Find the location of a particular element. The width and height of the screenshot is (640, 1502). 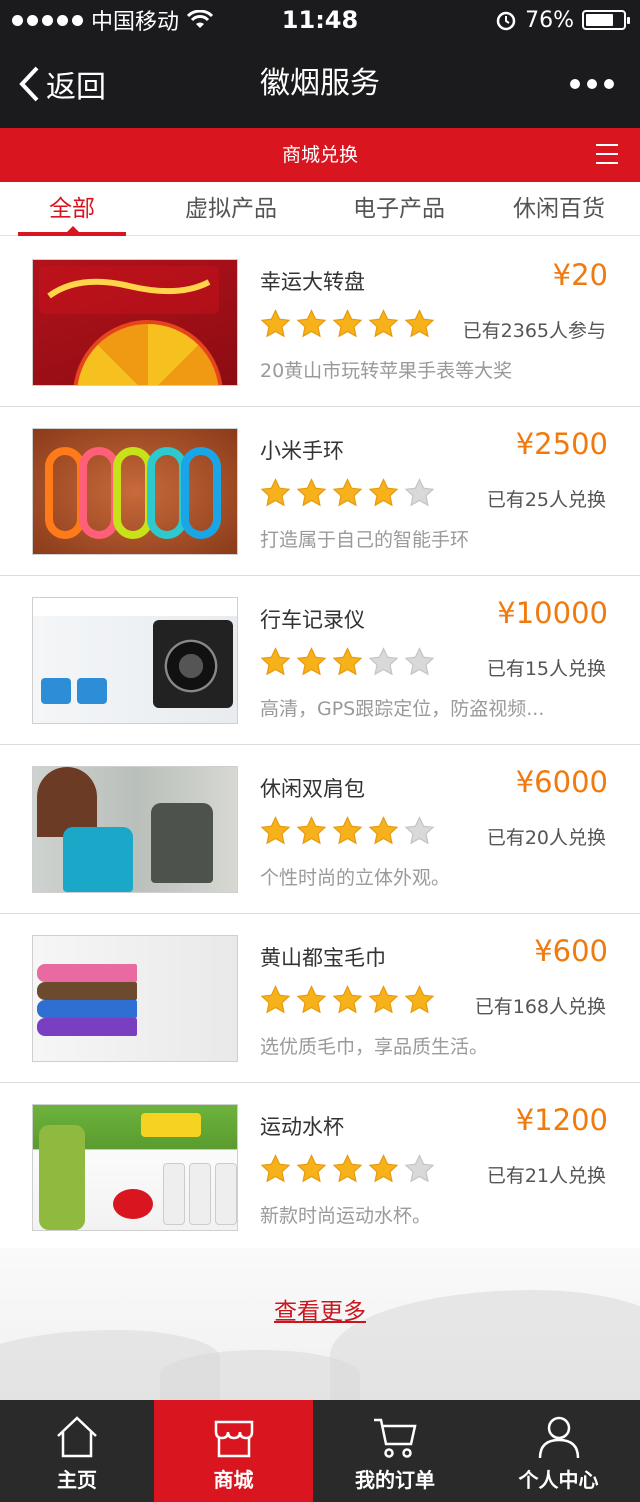

user-icon is located at coordinates (558, 1437).